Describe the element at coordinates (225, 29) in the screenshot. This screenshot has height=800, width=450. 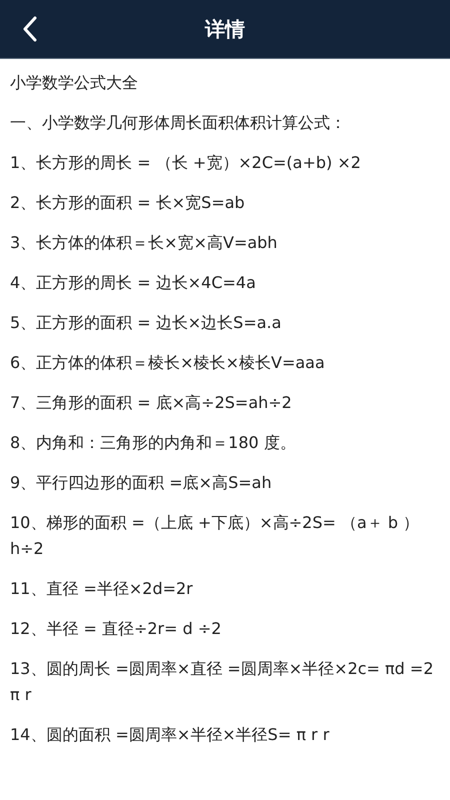
I see `page-title: 详情` at that location.